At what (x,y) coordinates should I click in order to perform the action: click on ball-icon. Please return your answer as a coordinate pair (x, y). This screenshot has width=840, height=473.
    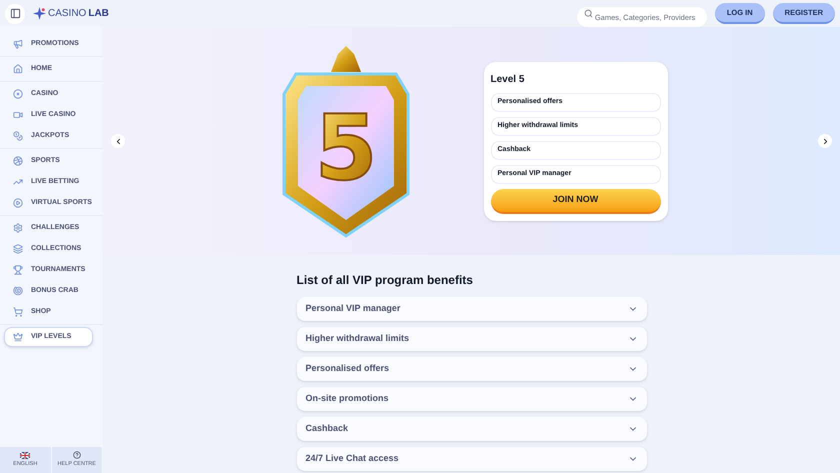
    Looking at the image, I should click on (18, 161).